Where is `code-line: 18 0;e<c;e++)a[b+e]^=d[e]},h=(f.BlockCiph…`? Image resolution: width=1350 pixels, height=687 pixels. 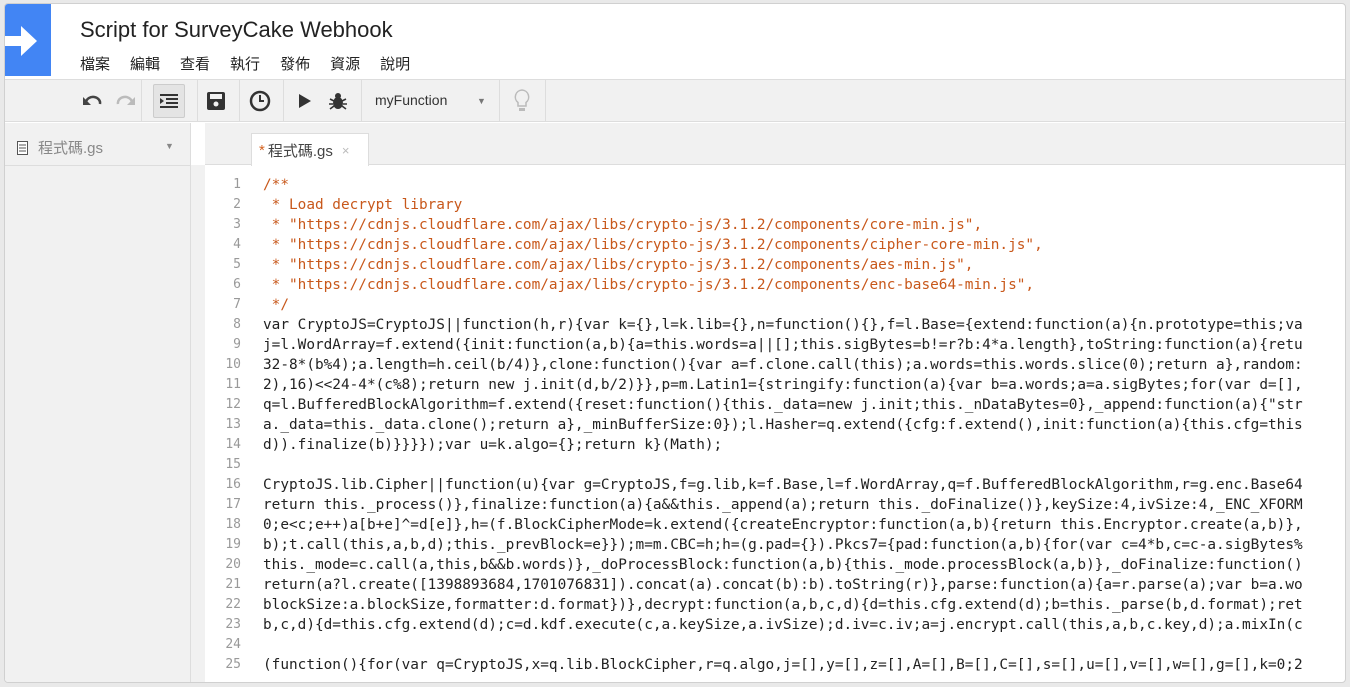
code-line: 18 0;e<c;e++)a[b+e]^=d[e]},h=(f.BlockCiph… is located at coordinates (775, 525).